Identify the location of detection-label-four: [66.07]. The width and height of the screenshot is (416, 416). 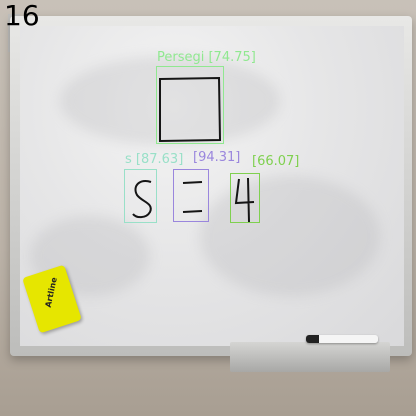
(276, 161).